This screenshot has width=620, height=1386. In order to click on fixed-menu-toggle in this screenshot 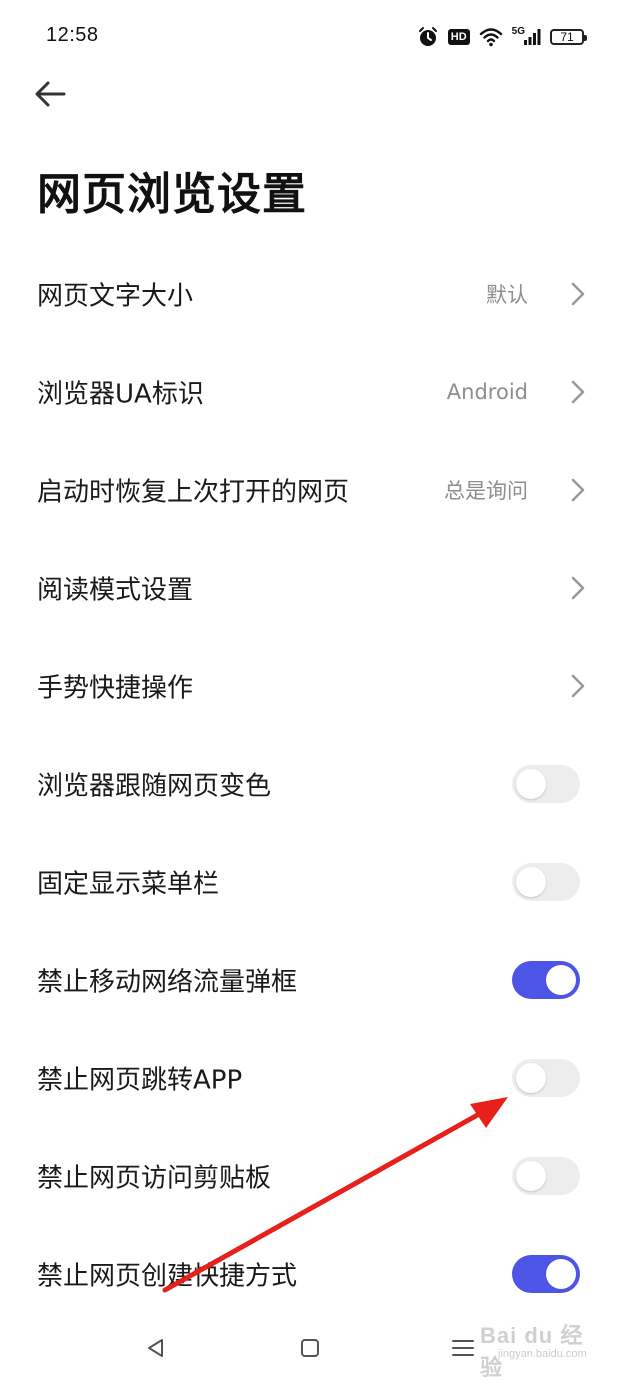, I will do `click(546, 882)`.